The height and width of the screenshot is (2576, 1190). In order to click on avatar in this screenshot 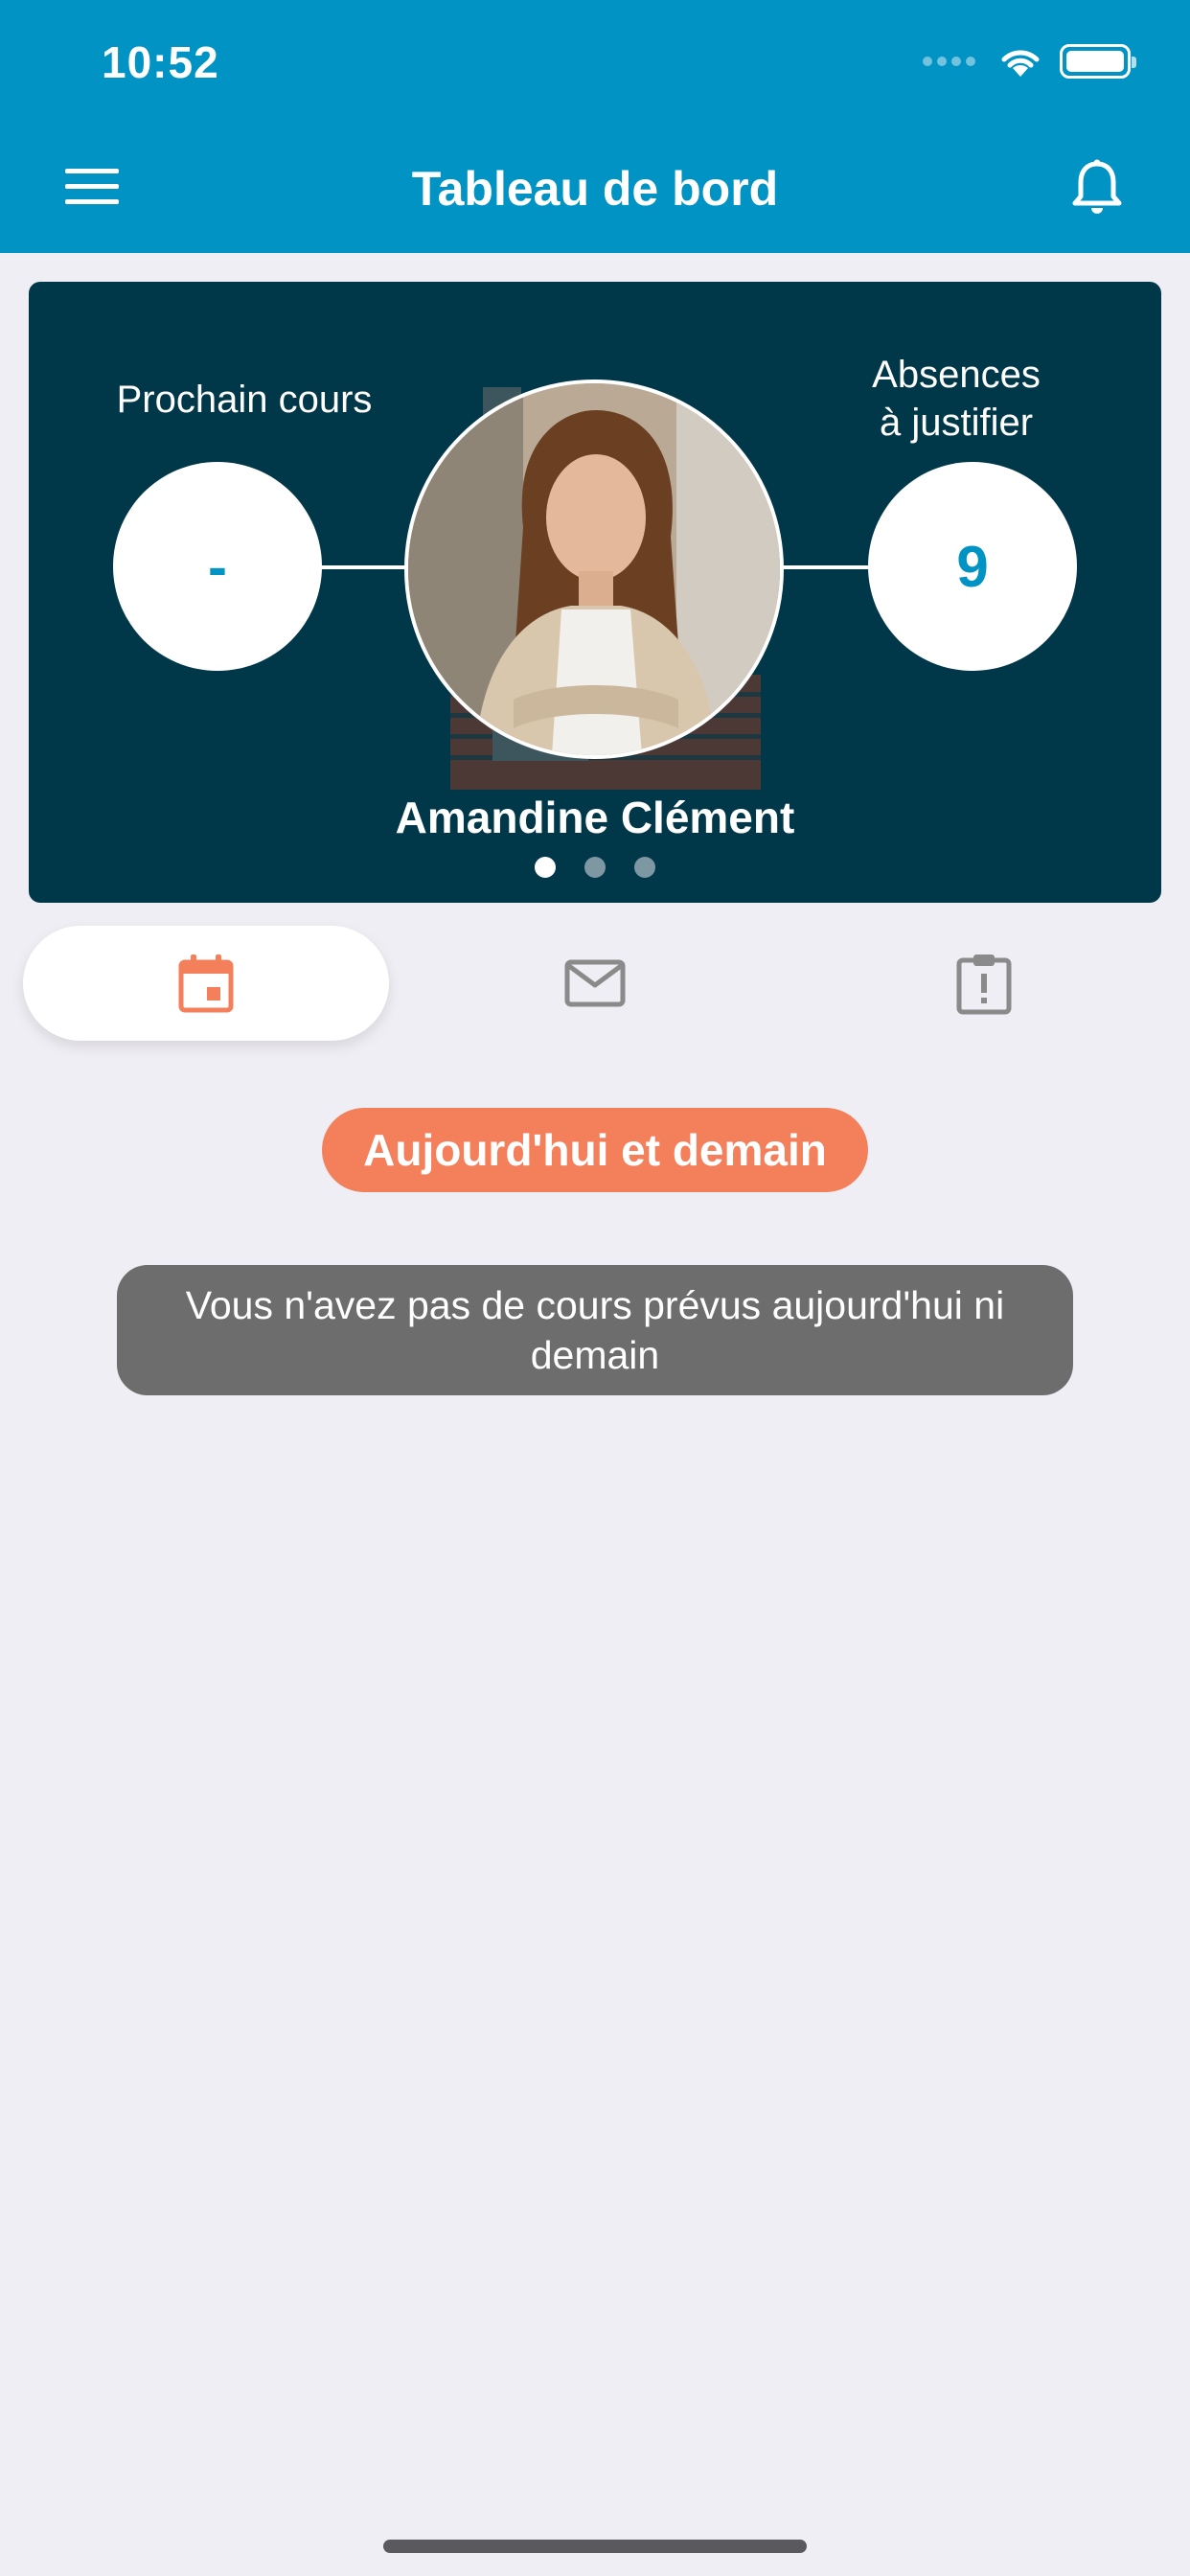, I will do `click(594, 569)`.